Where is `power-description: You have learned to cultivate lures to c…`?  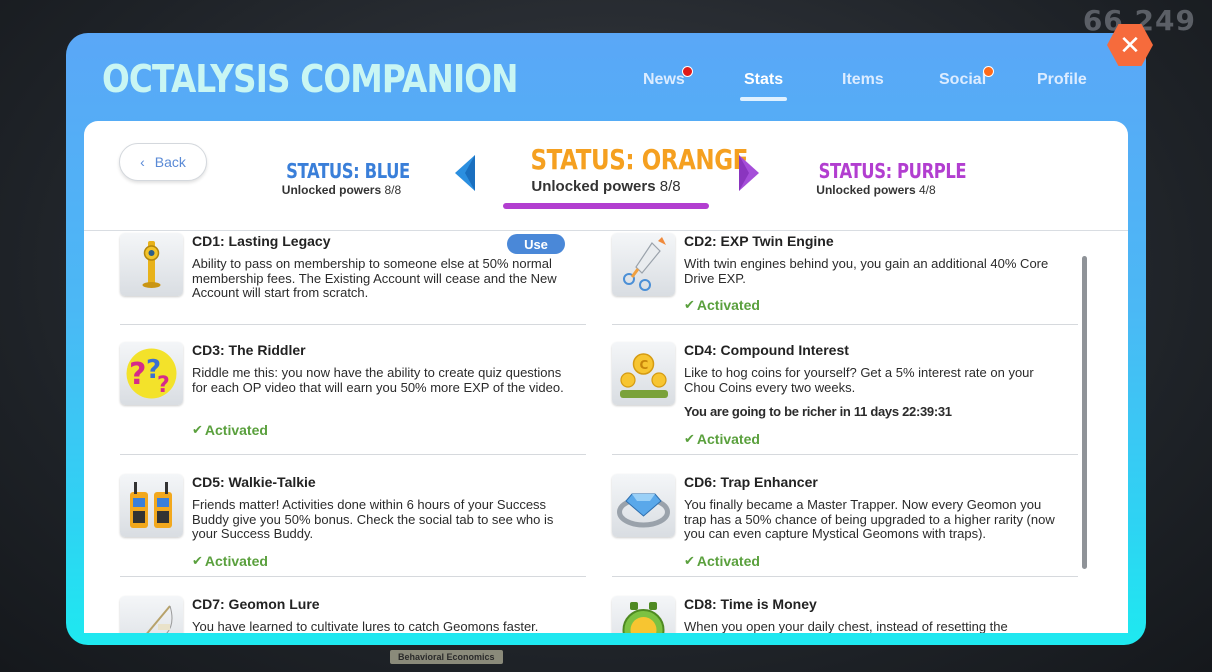 power-description: You have learned to cultivate lures to c… is located at coordinates (365, 626).